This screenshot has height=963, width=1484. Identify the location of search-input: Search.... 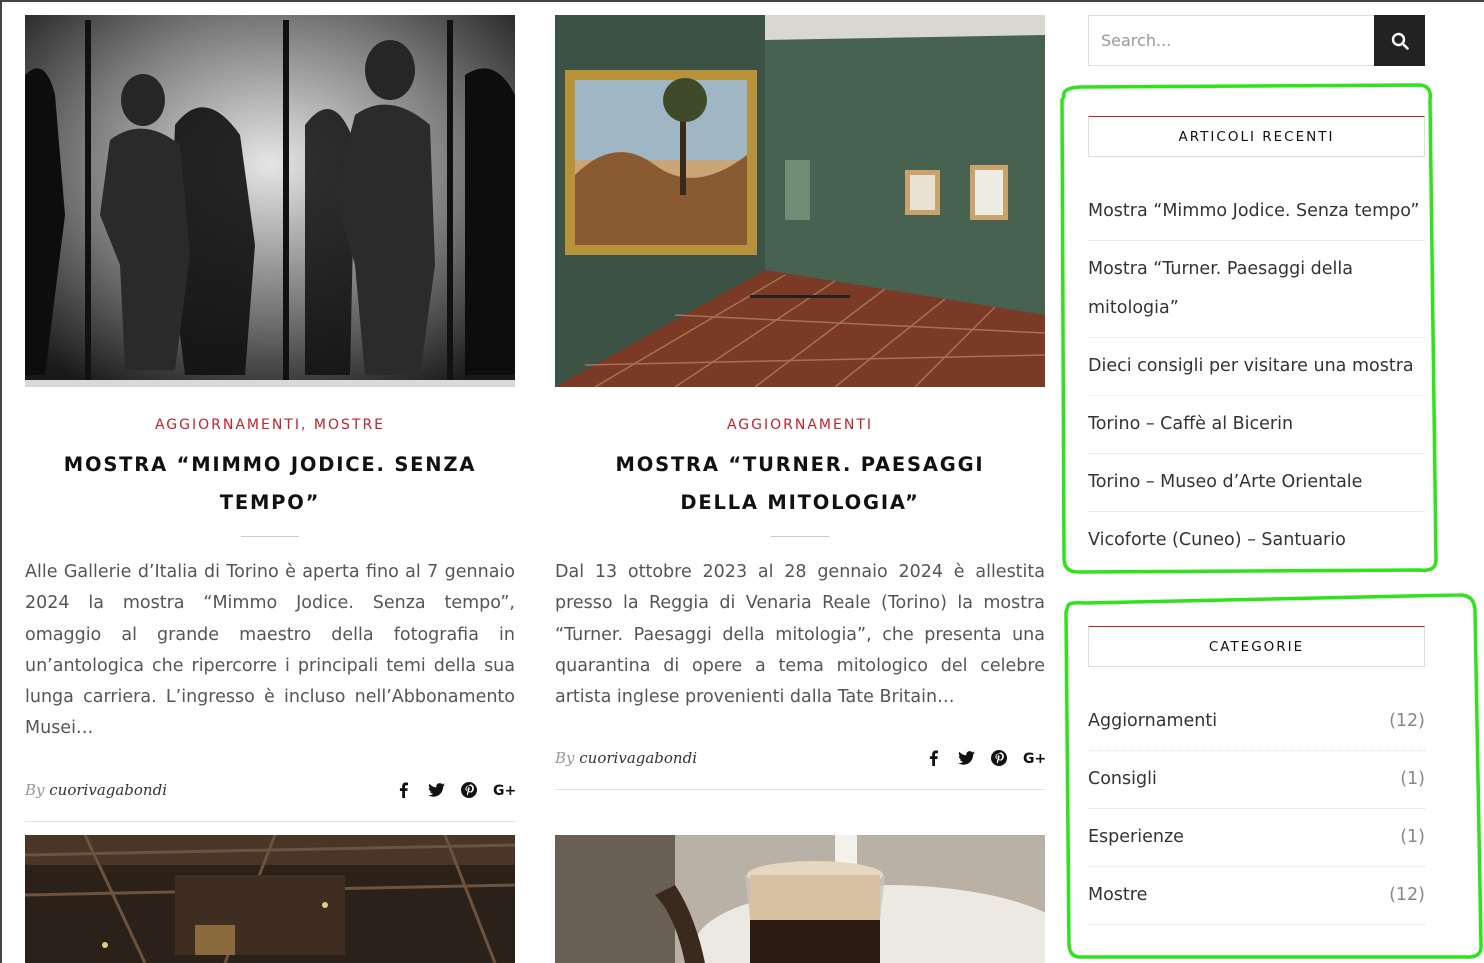
(1231, 40).